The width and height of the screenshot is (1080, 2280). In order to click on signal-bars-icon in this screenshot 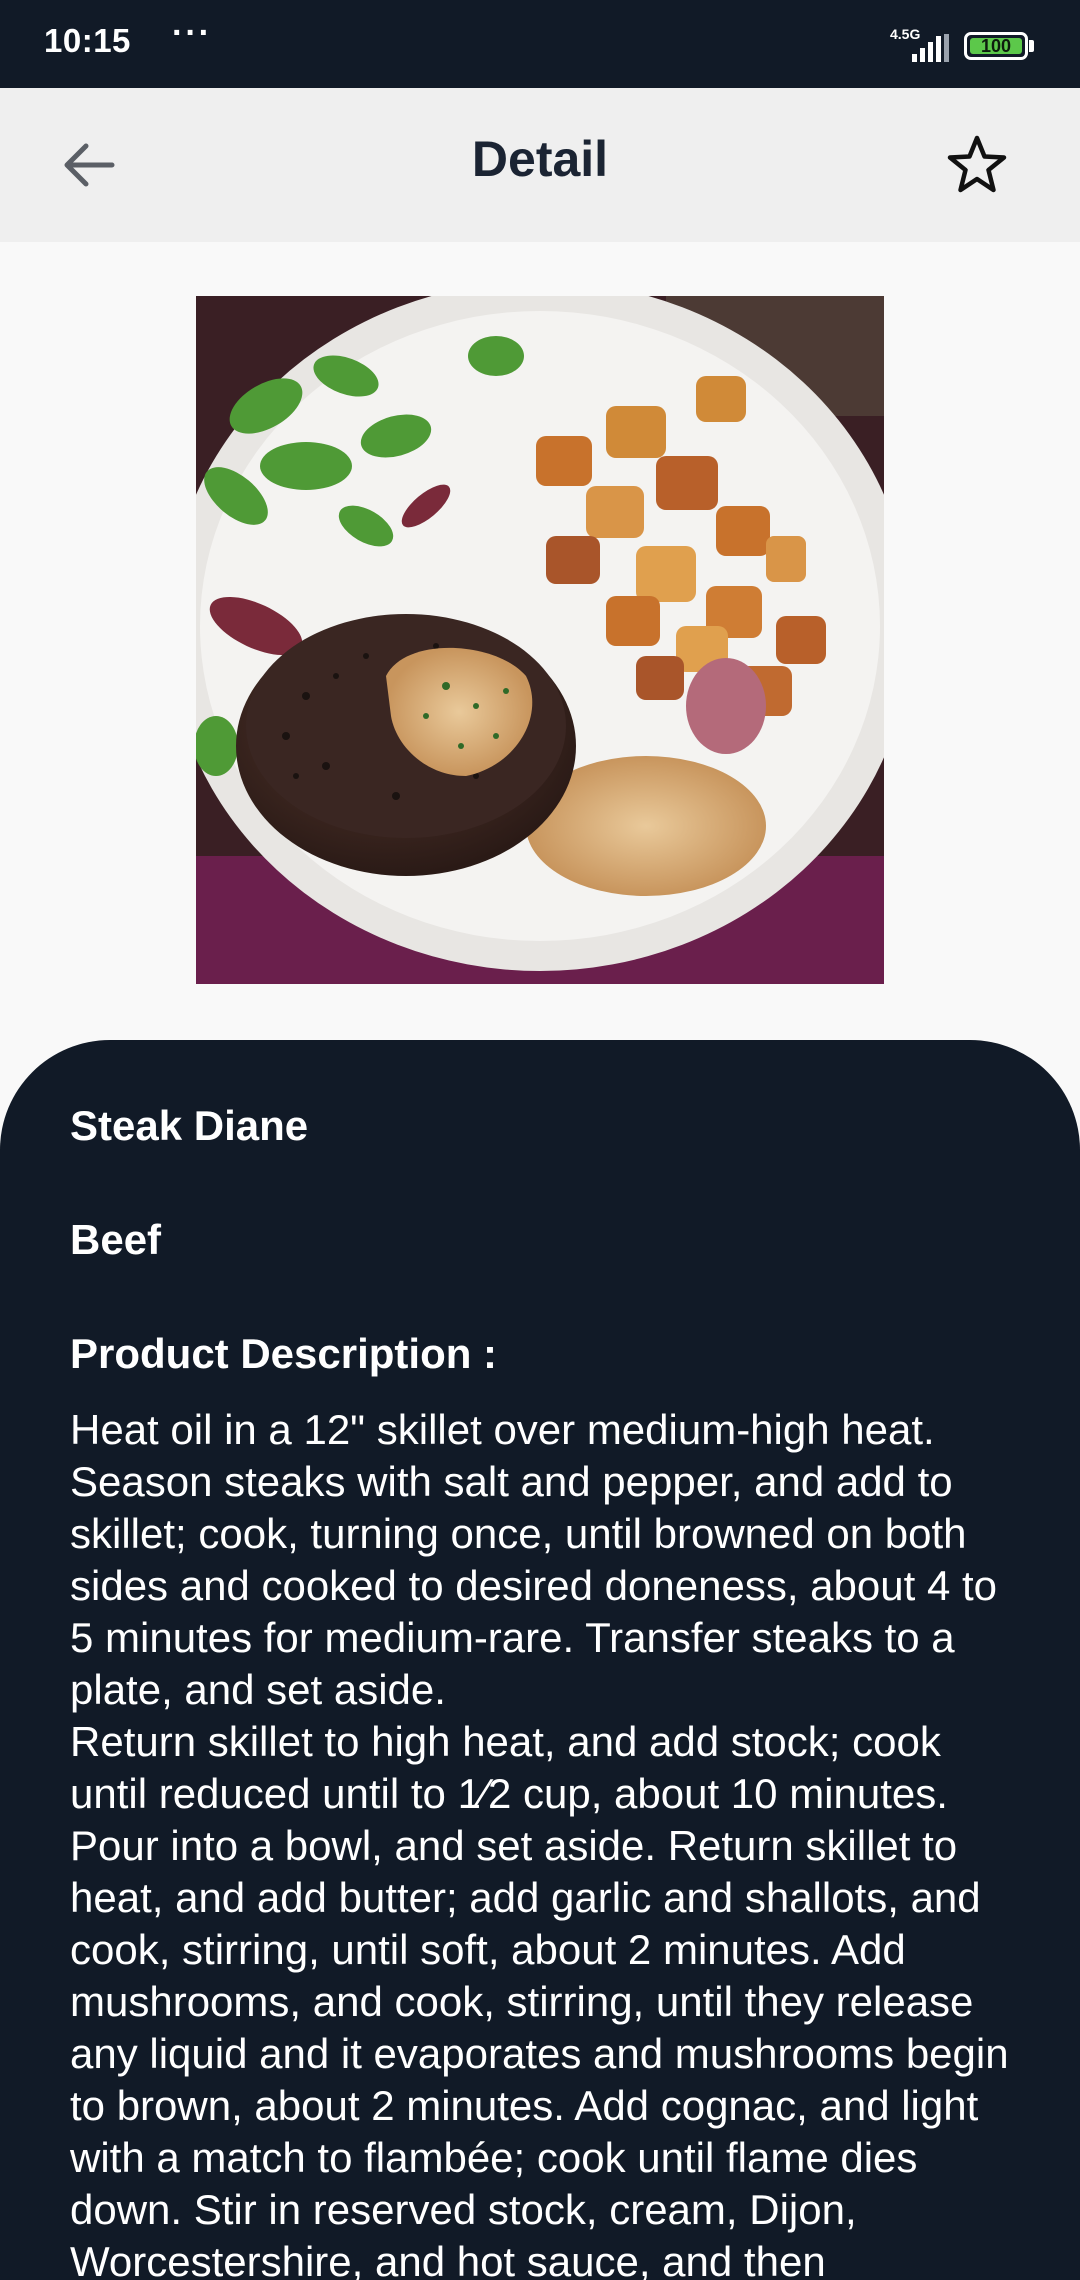, I will do `click(930, 48)`.